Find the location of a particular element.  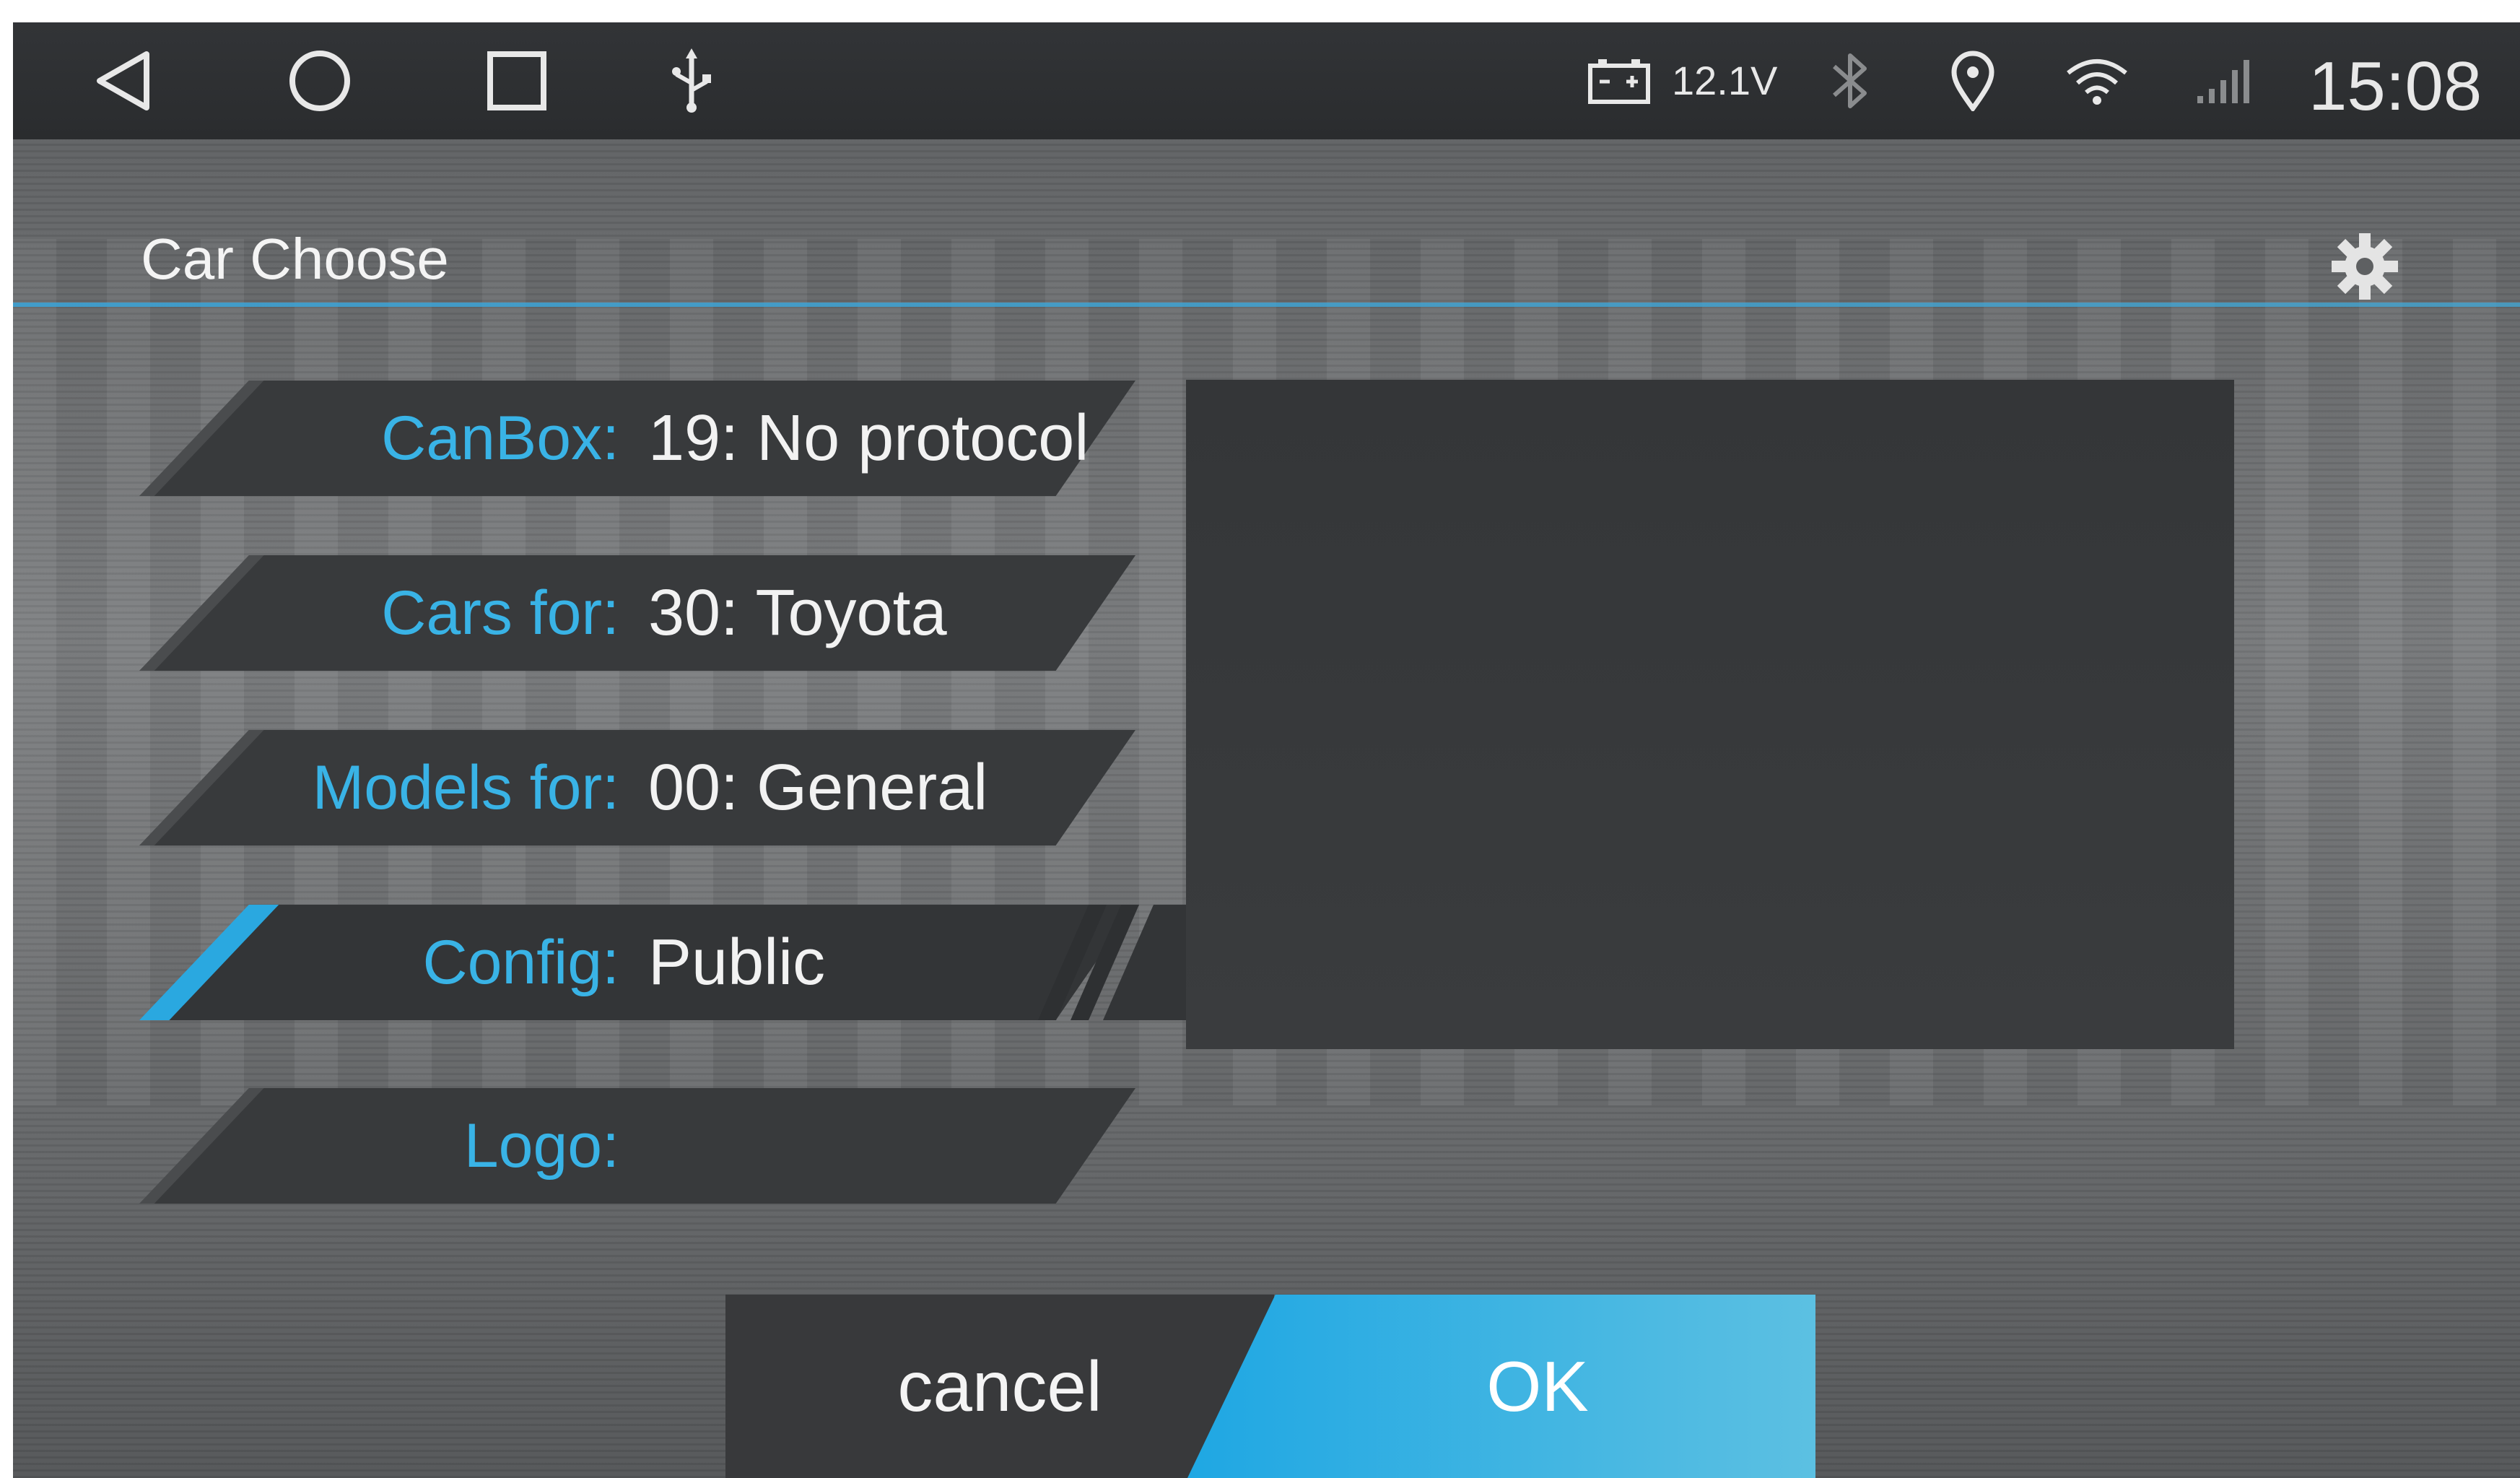

wifi-icon is located at coordinates (2097, 81).